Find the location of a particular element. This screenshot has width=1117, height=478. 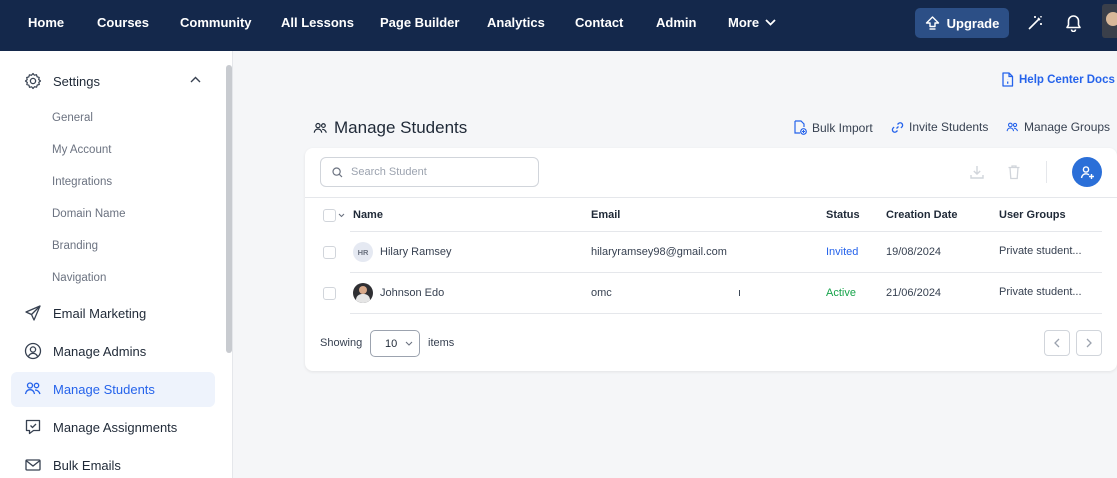

chevron-left-icon is located at coordinates (1057, 343).